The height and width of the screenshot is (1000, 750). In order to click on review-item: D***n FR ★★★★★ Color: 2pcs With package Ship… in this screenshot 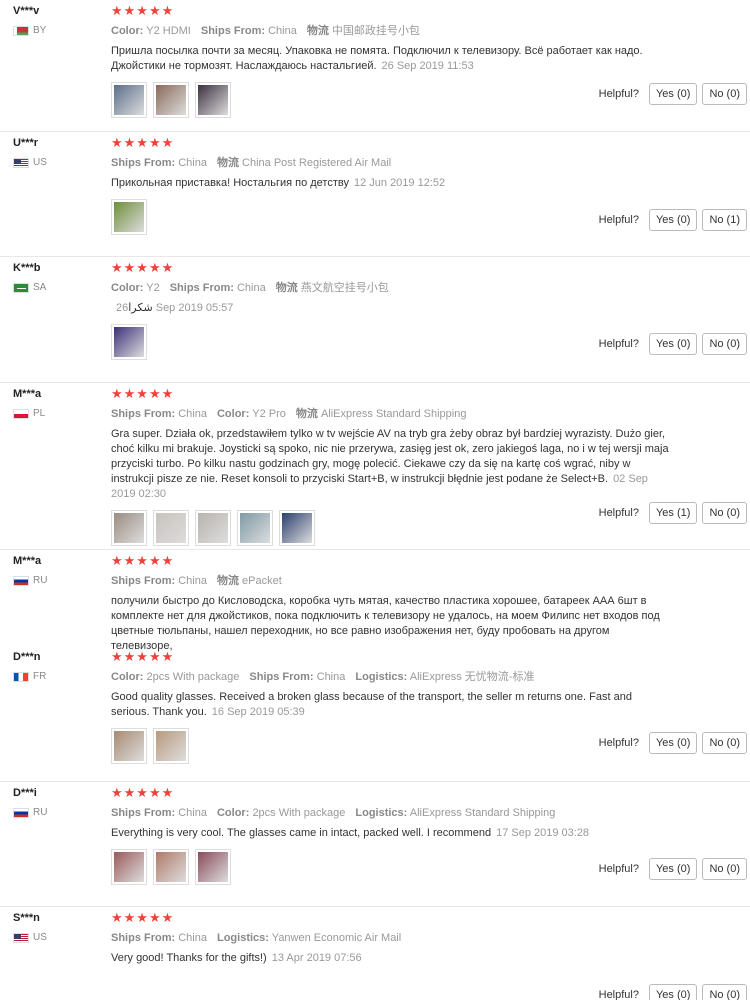, I will do `click(375, 714)`.